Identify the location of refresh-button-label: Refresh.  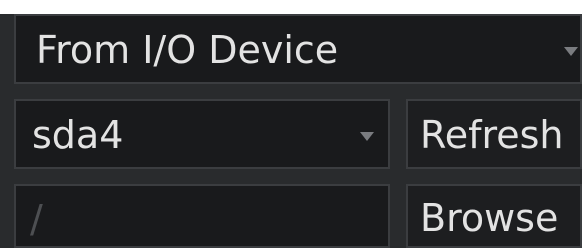
(492, 135).